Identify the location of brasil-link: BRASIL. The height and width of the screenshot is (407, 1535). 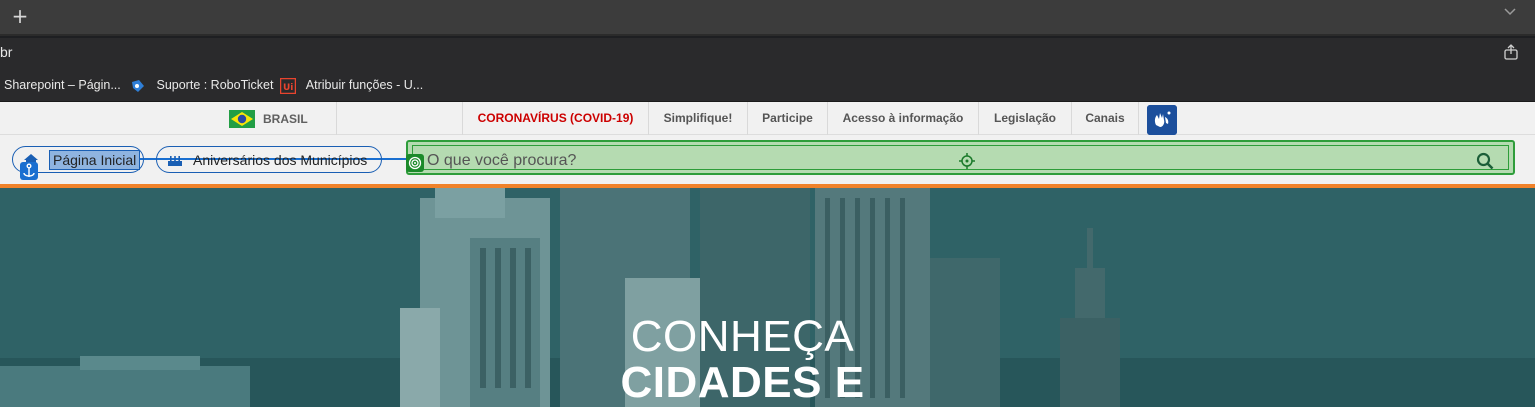
(268, 118).